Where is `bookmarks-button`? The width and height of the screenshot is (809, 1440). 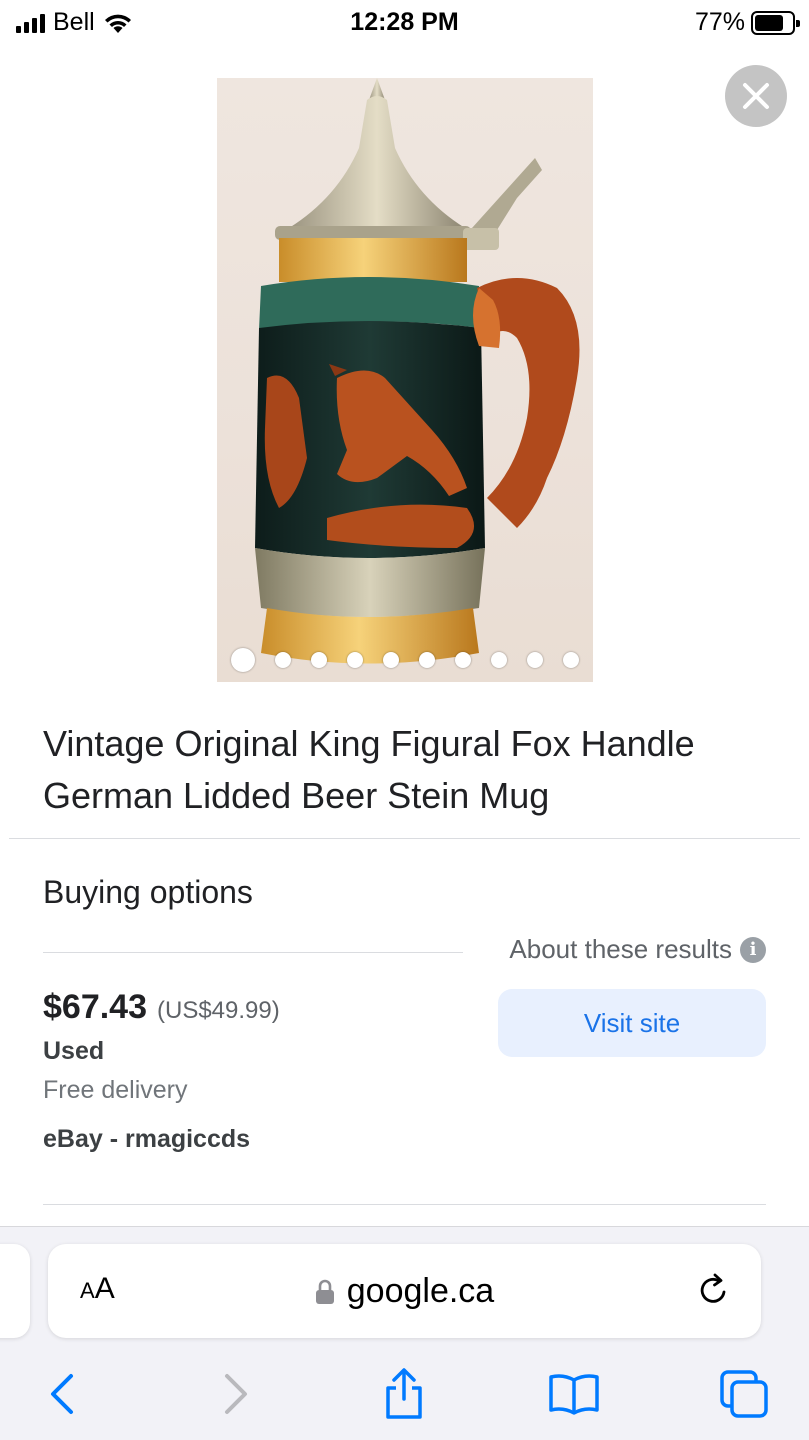
bookmarks-button is located at coordinates (574, 1394).